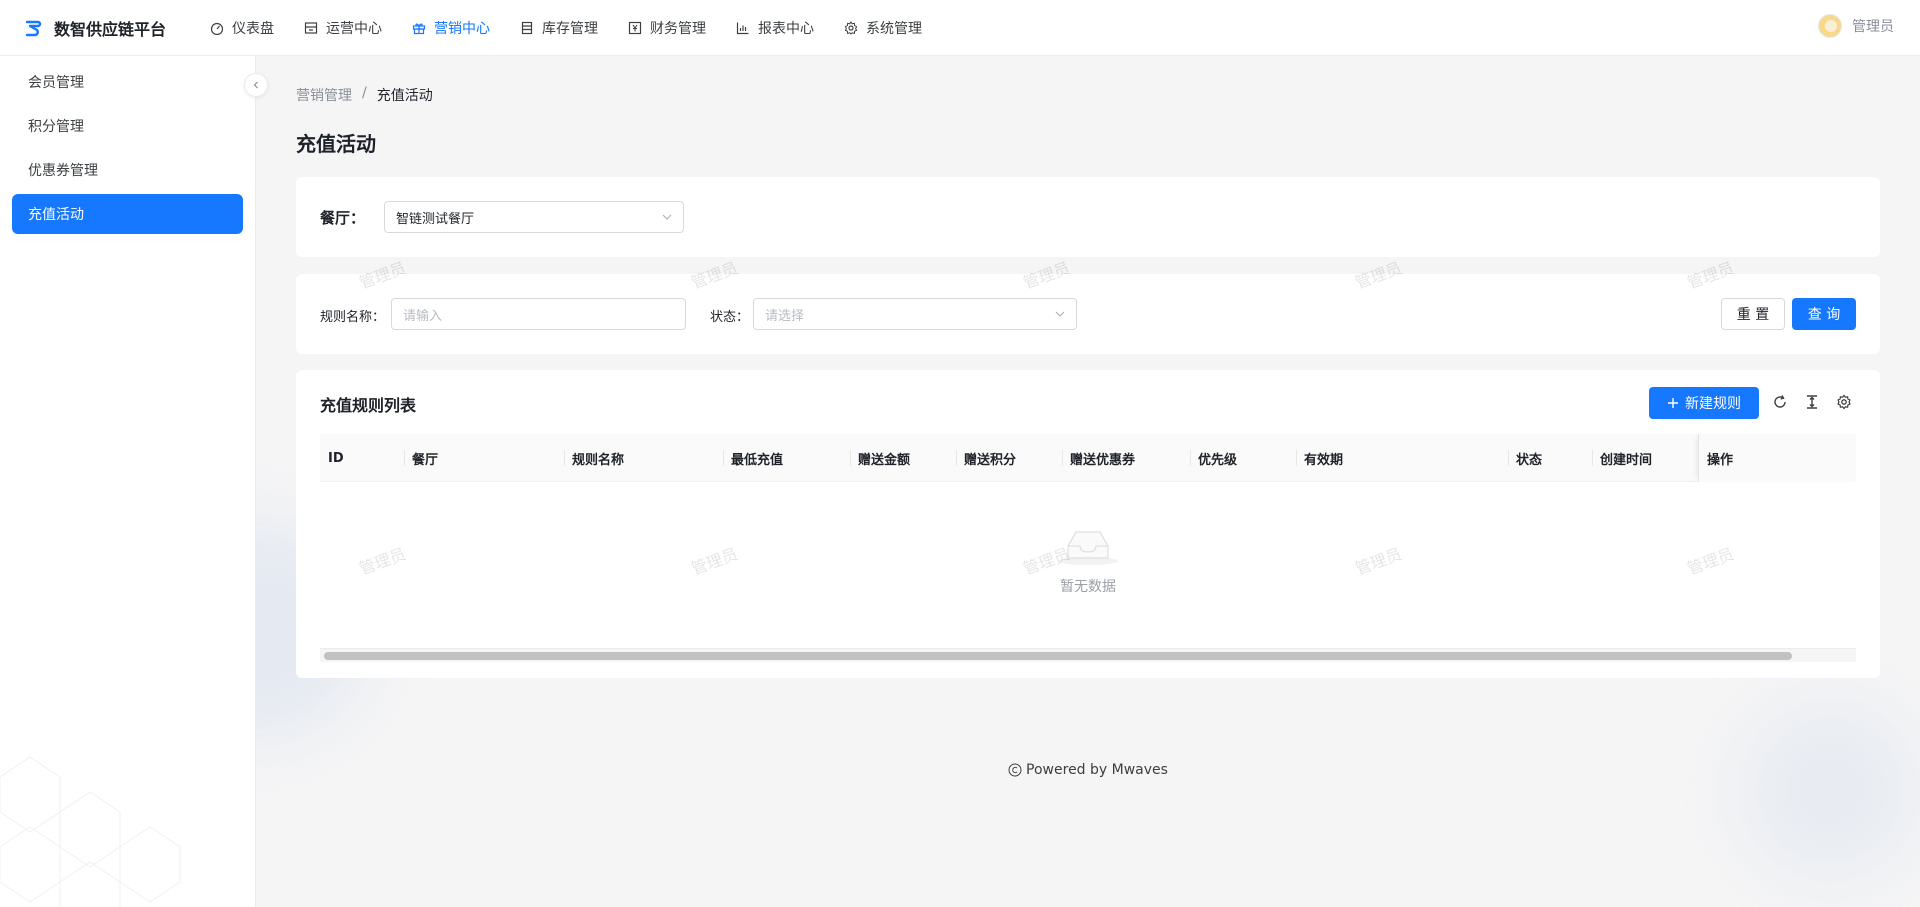 The width and height of the screenshot is (1920, 907). Describe the element at coordinates (484, 458) in the screenshot. I see `column-header-restaurant: 餐厅` at that location.